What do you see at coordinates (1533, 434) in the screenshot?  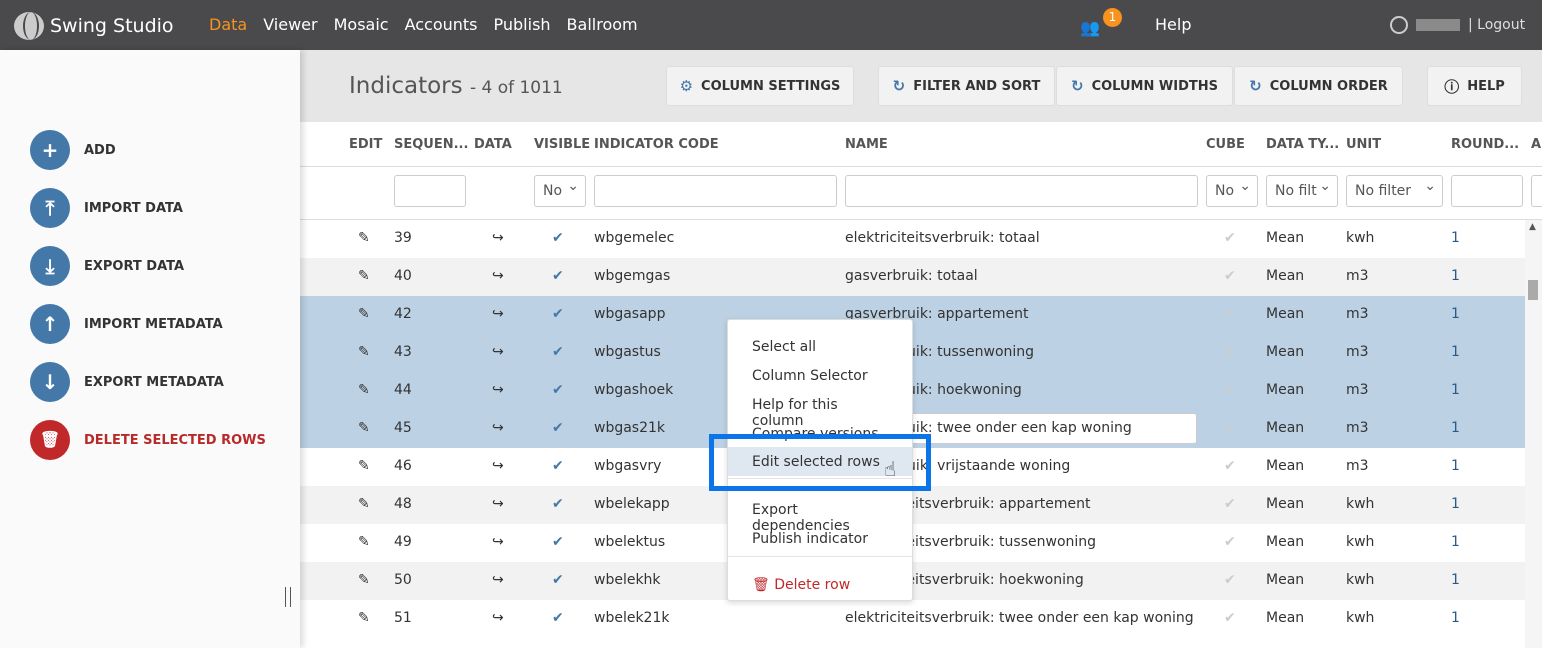 I see `vertical-scrollbar: ▲` at bounding box center [1533, 434].